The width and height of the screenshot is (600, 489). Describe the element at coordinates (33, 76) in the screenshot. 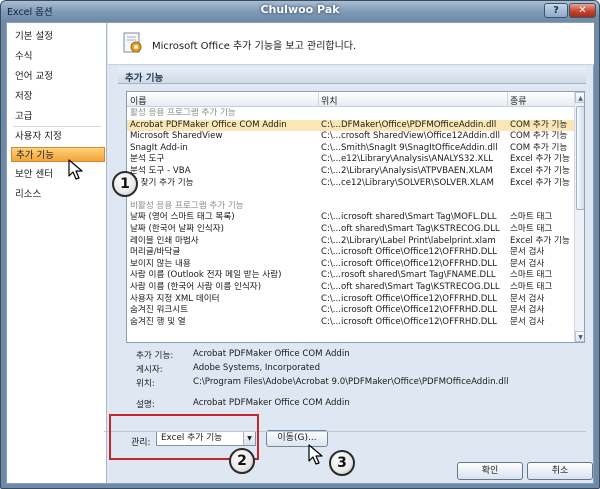

I see `sidebar-item-proofing: 언어 교정` at that location.